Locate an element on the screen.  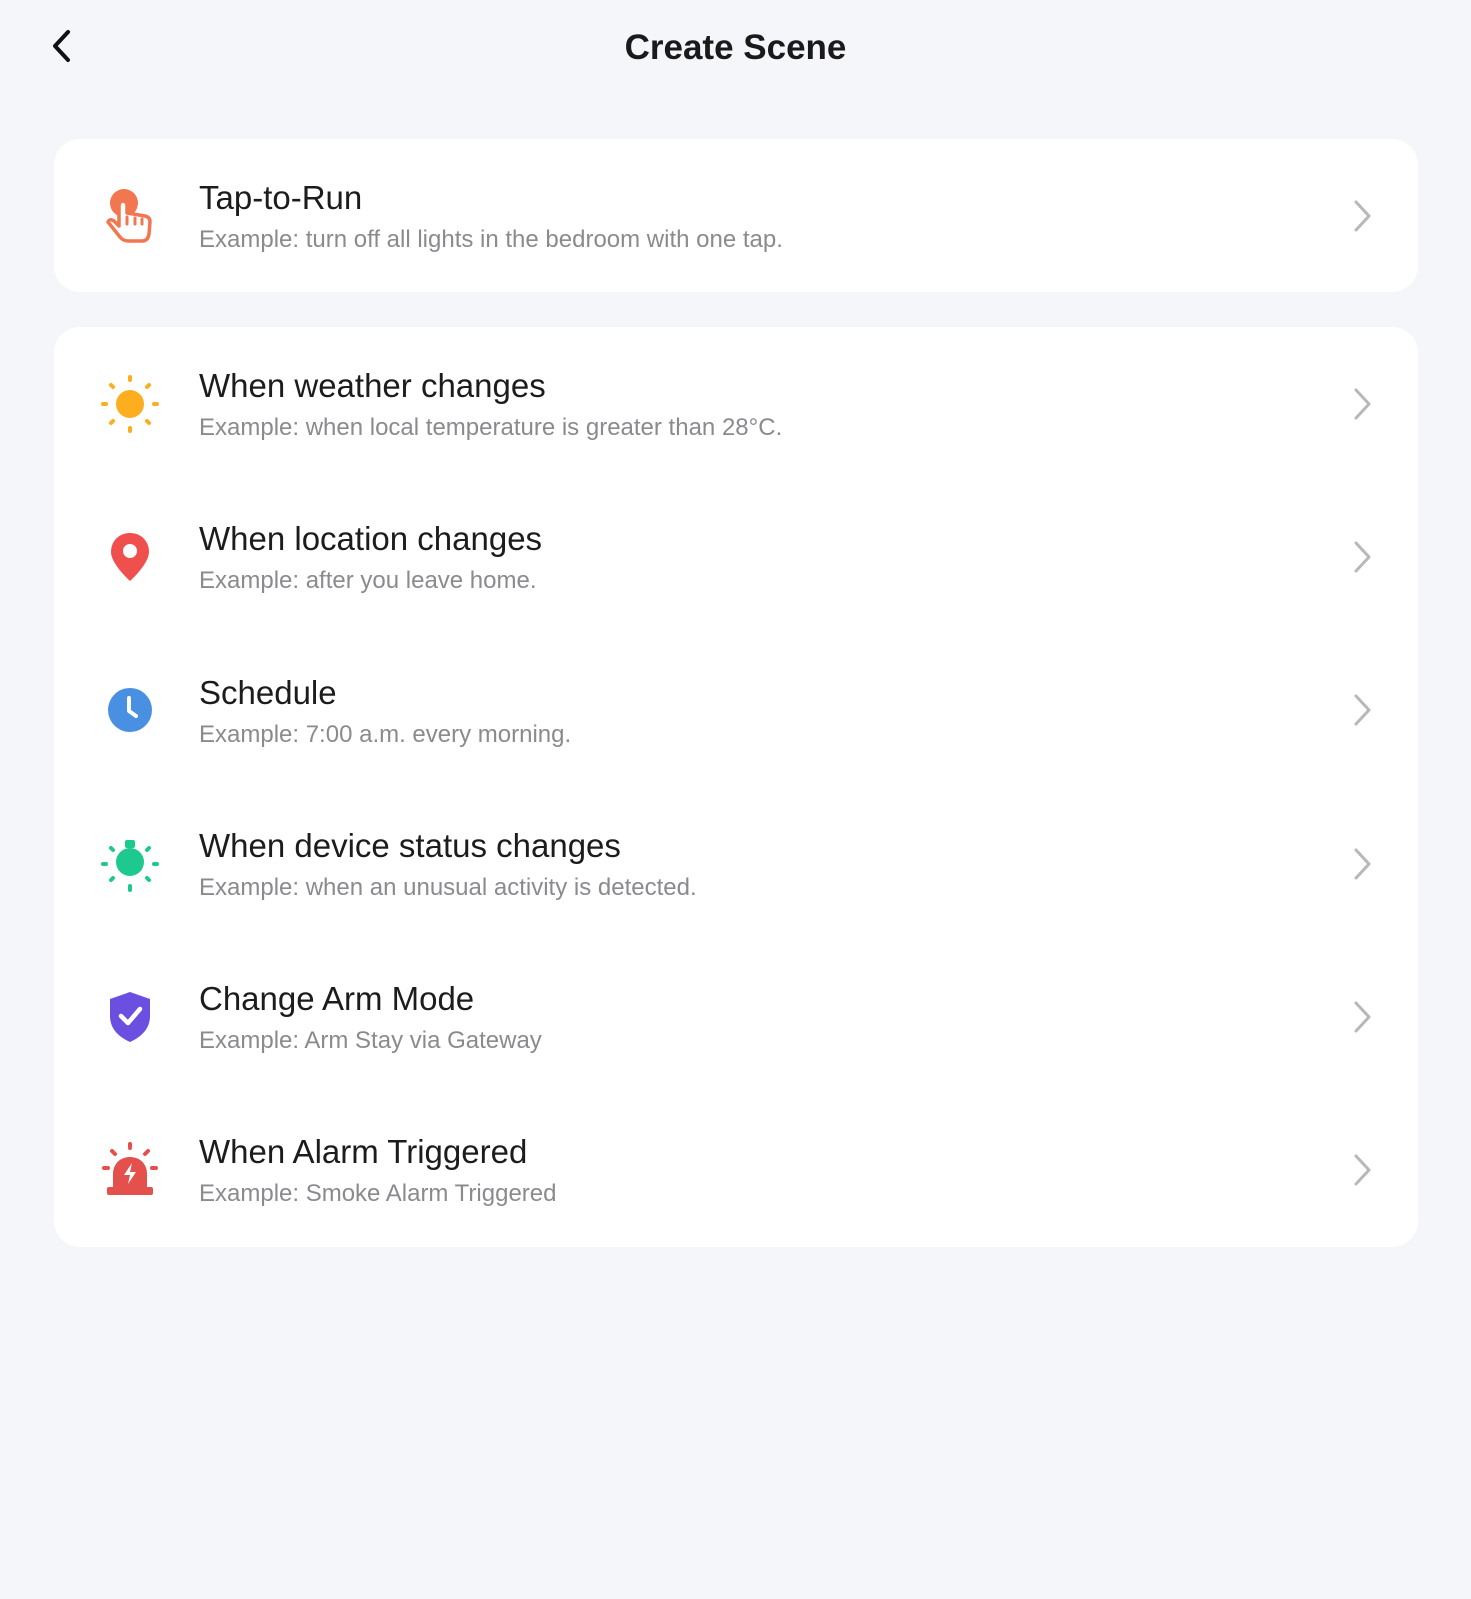
page-title: Create Scene is located at coordinates (735, 47).